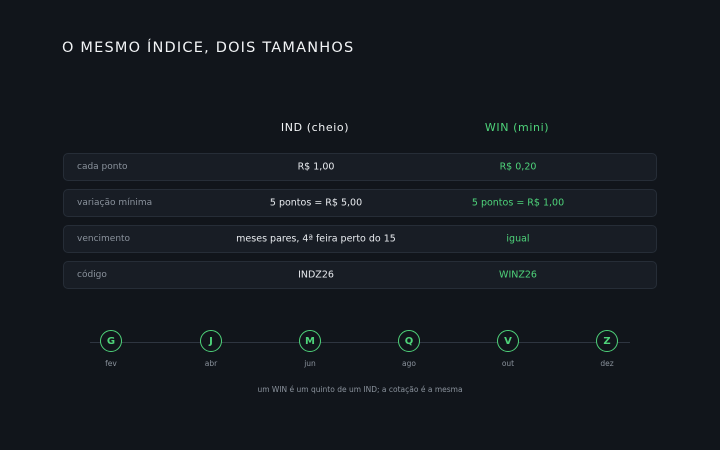  What do you see at coordinates (92, 275) in the screenshot?
I see `row-label: código` at bounding box center [92, 275].